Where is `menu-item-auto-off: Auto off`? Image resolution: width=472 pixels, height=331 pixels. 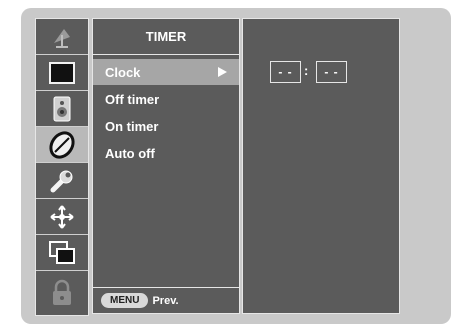 menu-item-auto-off: Auto off is located at coordinates (166, 153).